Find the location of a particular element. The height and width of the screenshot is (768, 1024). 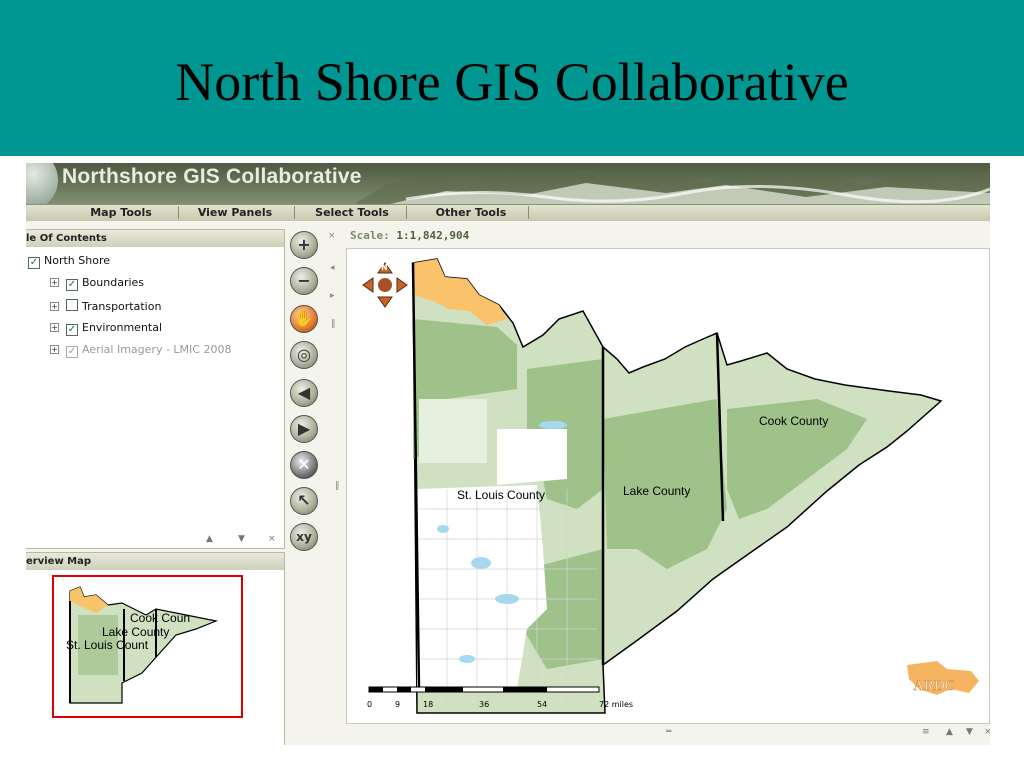

toc-item-aerial-imagery: + ✓ Aerial Imagery - LMIC 2008 is located at coordinates (141, 350).